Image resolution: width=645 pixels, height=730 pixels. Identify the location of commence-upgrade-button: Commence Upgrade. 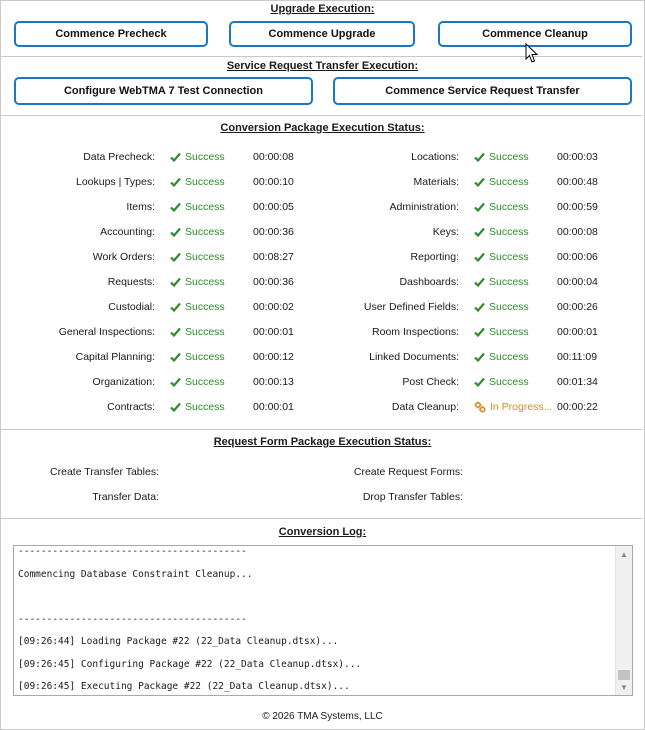
(322, 34).